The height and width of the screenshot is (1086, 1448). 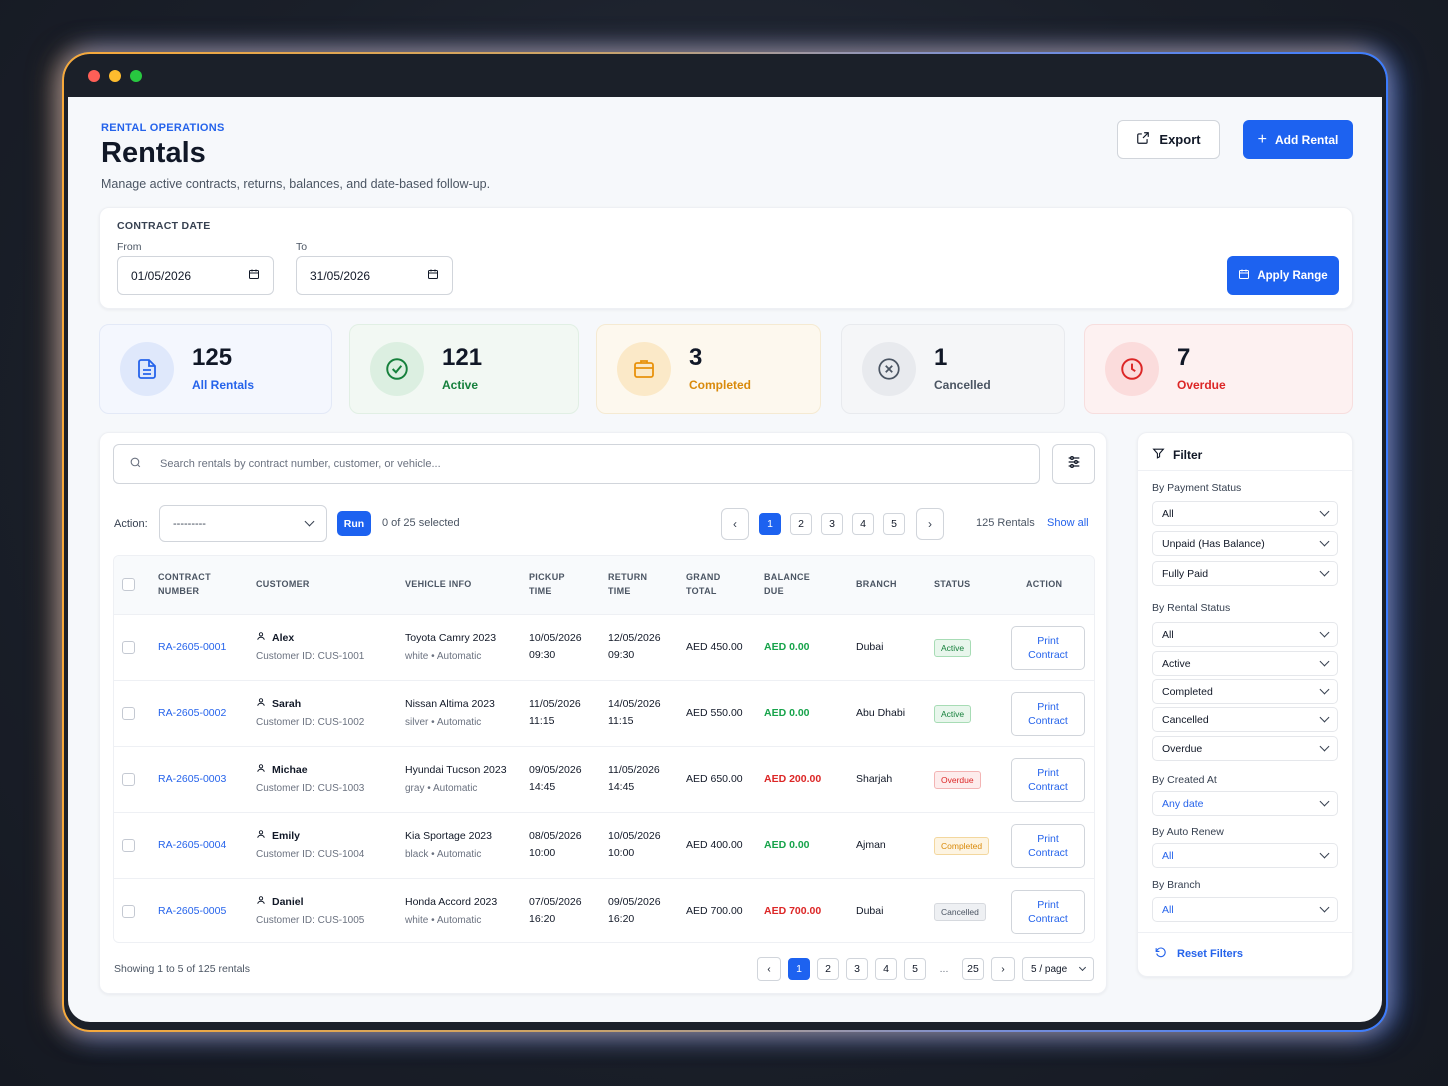 What do you see at coordinates (192, 713) in the screenshot?
I see `contract-number-link: RA-2605-0002` at bounding box center [192, 713].